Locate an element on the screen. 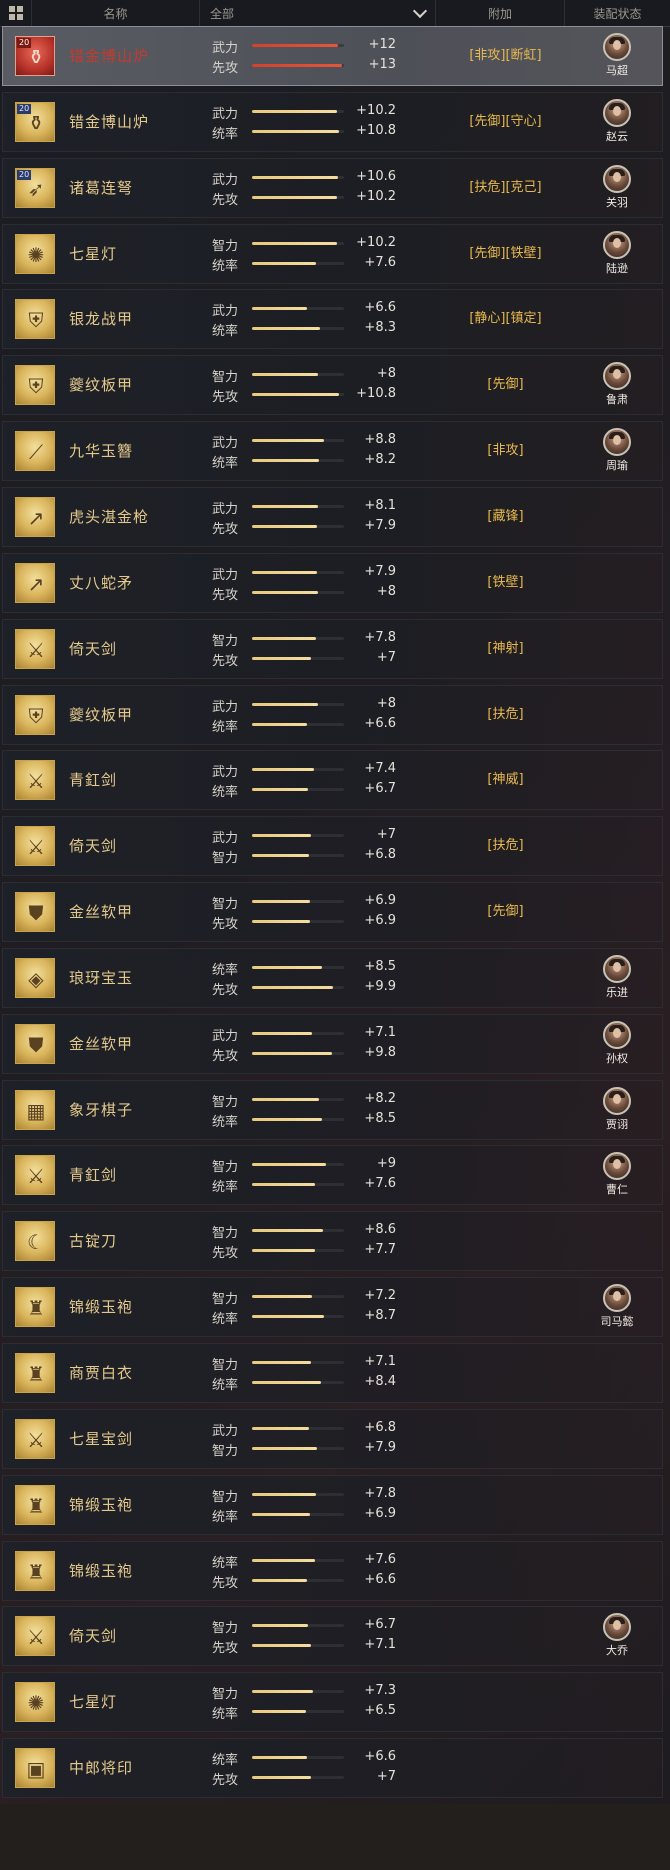  chevron-down-icon is located at coordinates (420, 10).